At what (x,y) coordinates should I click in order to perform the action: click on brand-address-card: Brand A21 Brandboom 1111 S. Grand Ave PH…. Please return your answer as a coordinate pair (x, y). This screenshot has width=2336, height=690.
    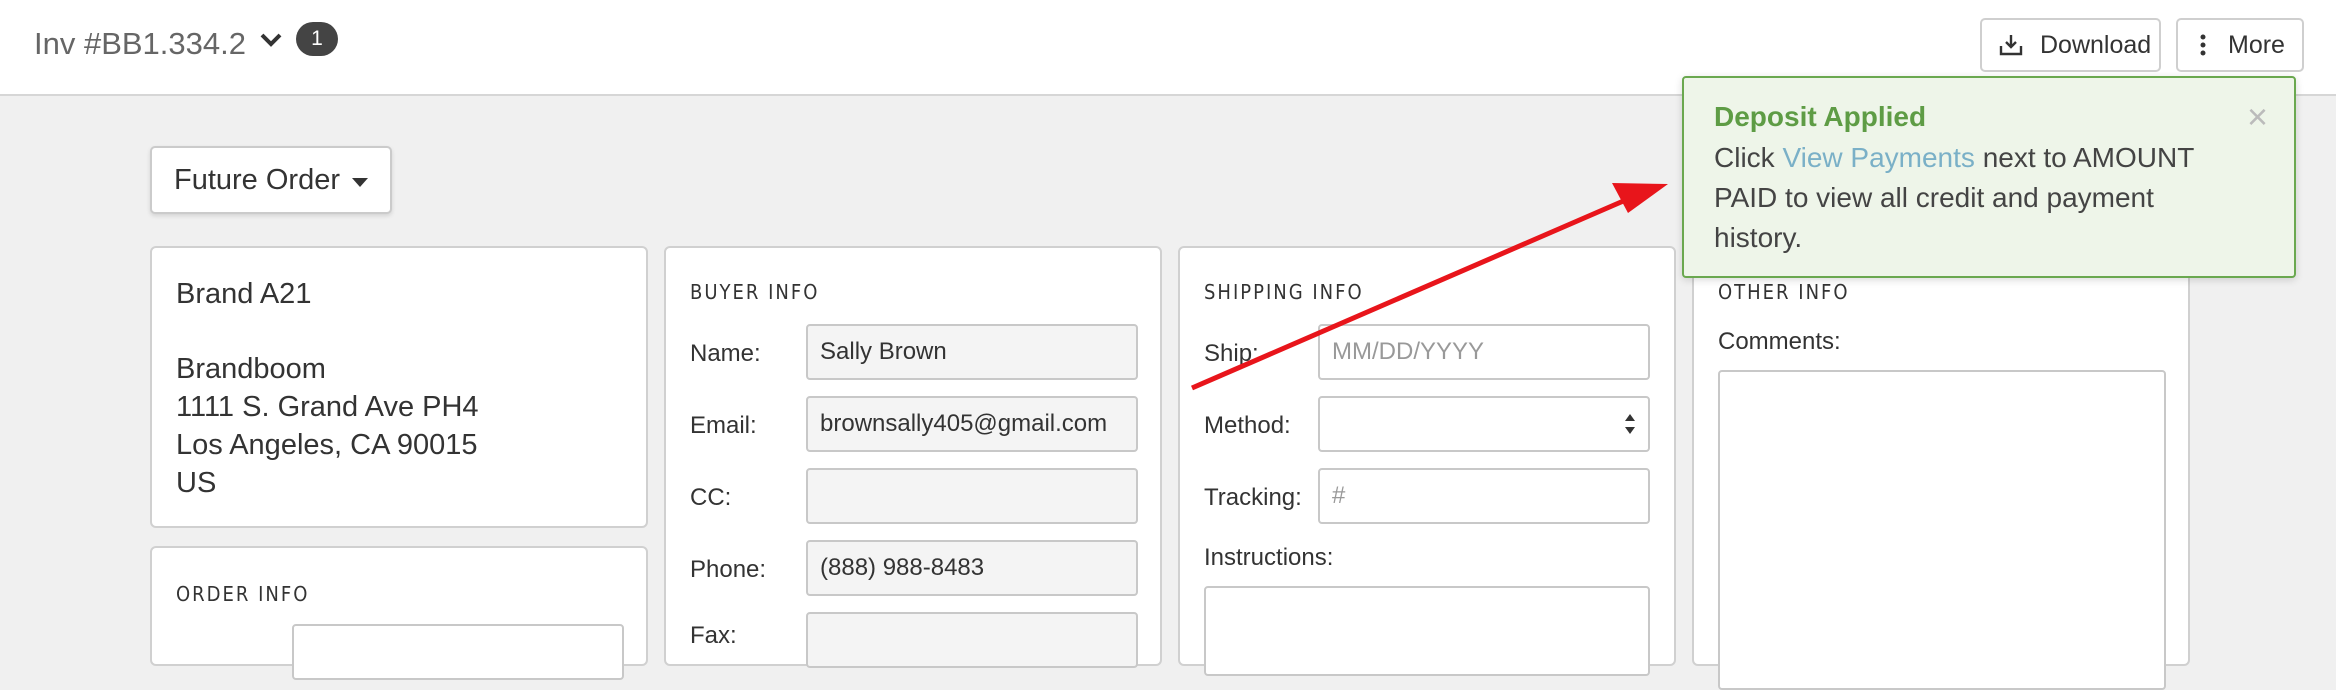
    Looking at the image, I should click on (399, 387).